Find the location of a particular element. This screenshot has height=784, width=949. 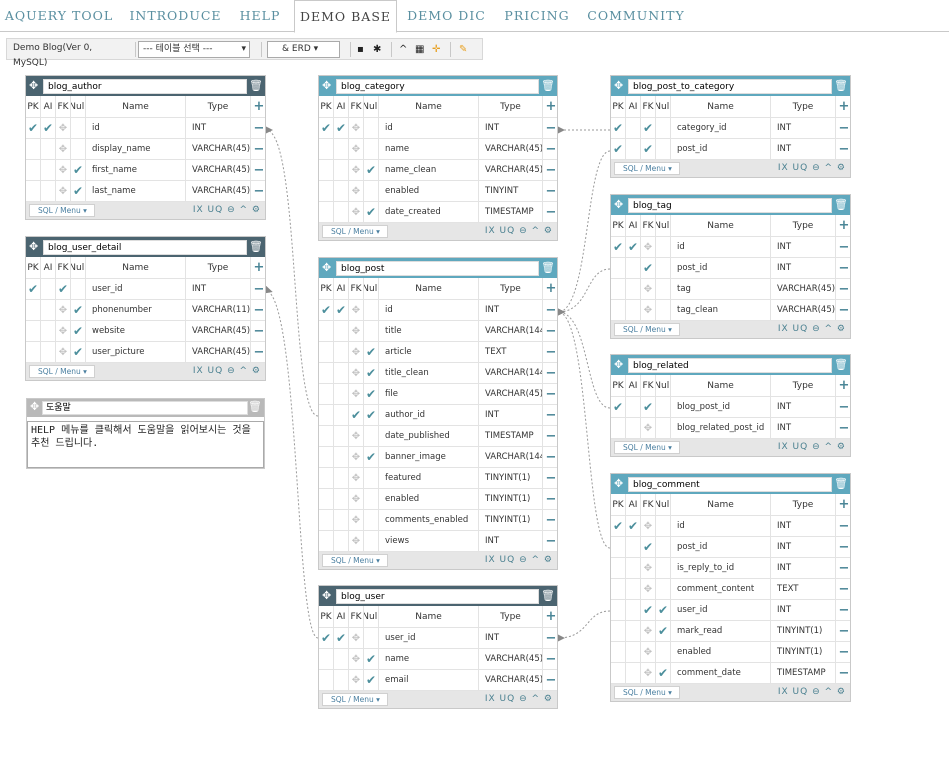

column-type: TINYINT(1) is located at coordinates (803, 631).